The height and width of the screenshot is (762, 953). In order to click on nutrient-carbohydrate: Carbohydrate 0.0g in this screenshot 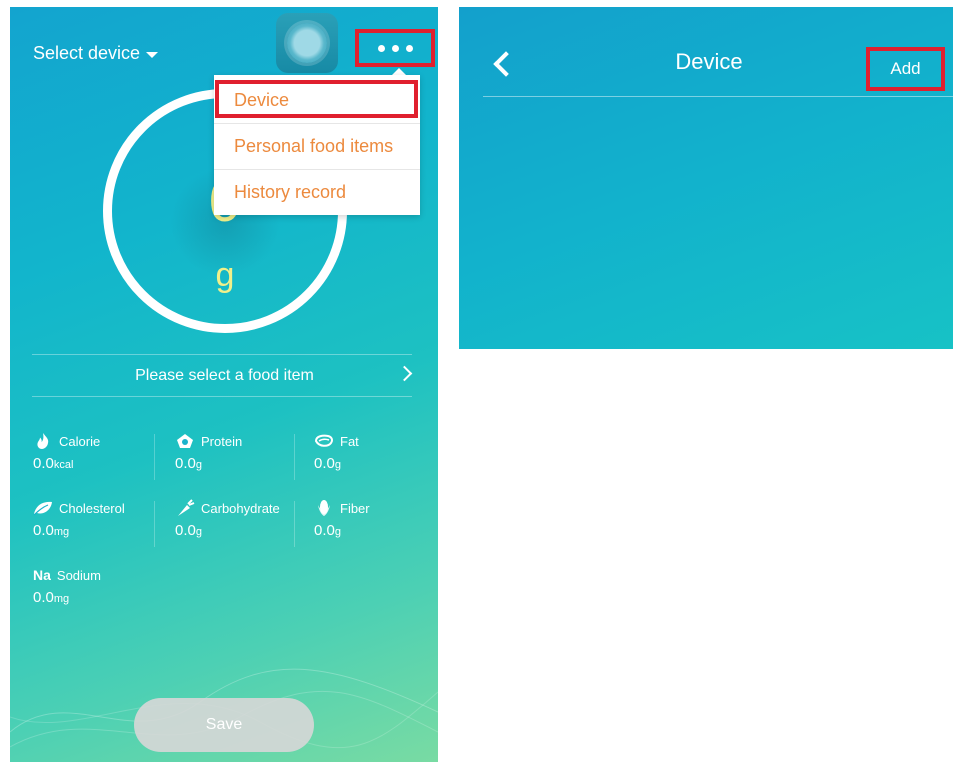, I will do `click(227, 519)`.